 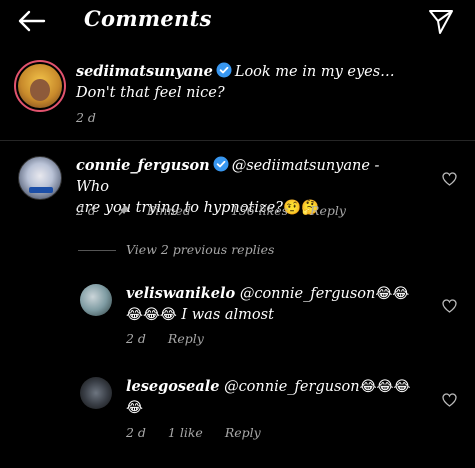 I want to click on header-bar: Comments, so click(x=237, y=21).